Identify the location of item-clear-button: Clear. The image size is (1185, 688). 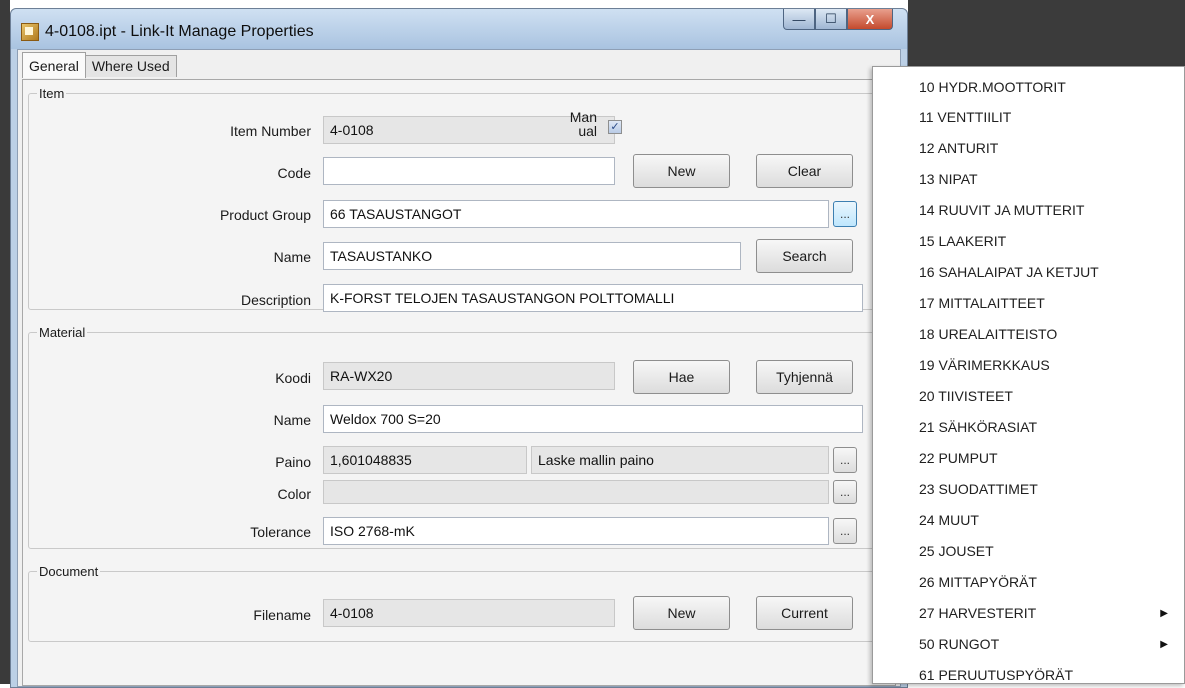
(804, 171).